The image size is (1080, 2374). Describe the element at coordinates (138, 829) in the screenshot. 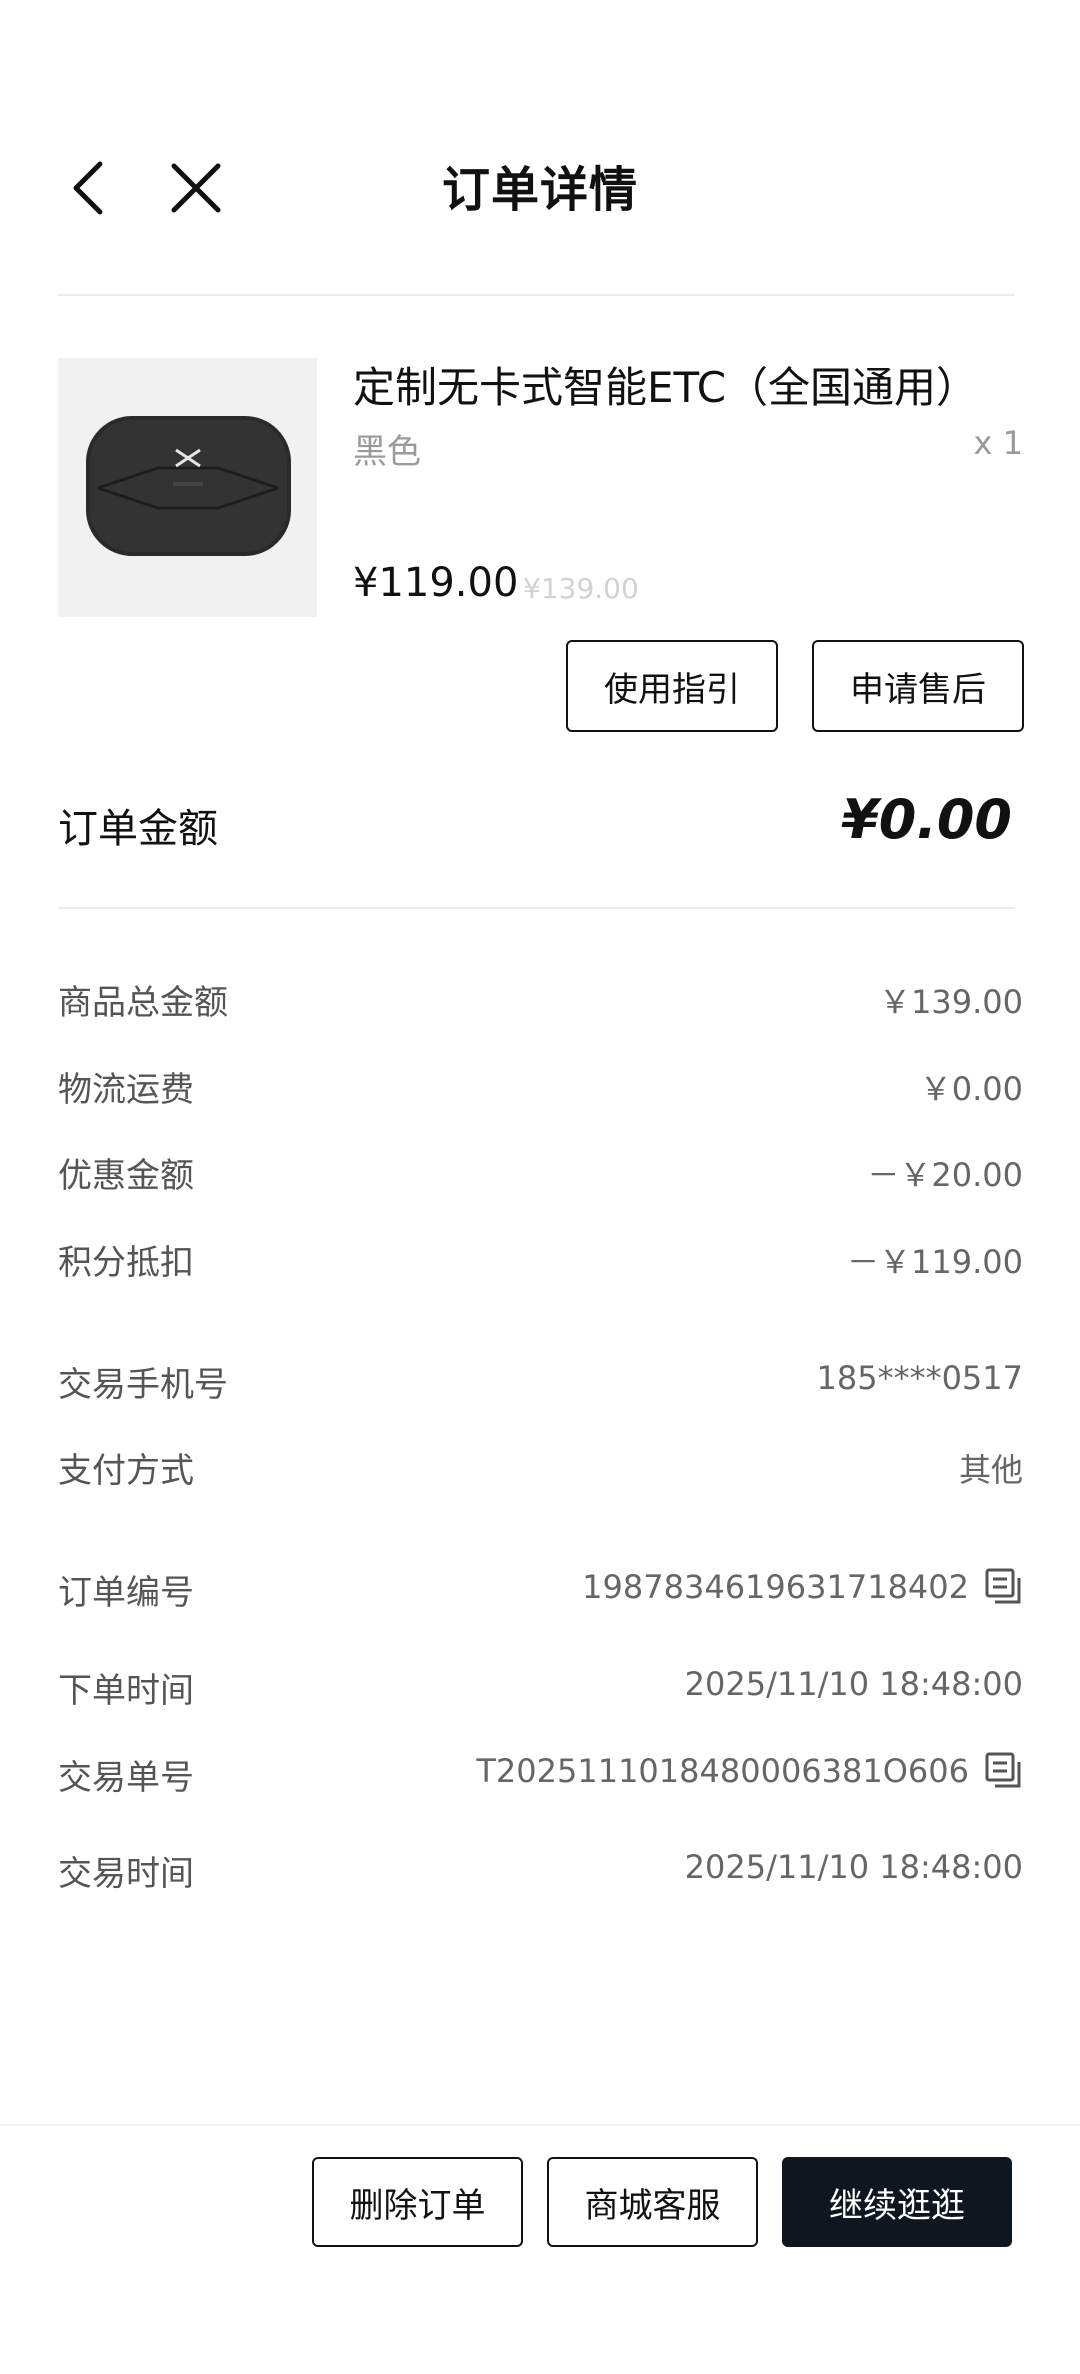

I see `order-amount-label: 订单金额` at that location.